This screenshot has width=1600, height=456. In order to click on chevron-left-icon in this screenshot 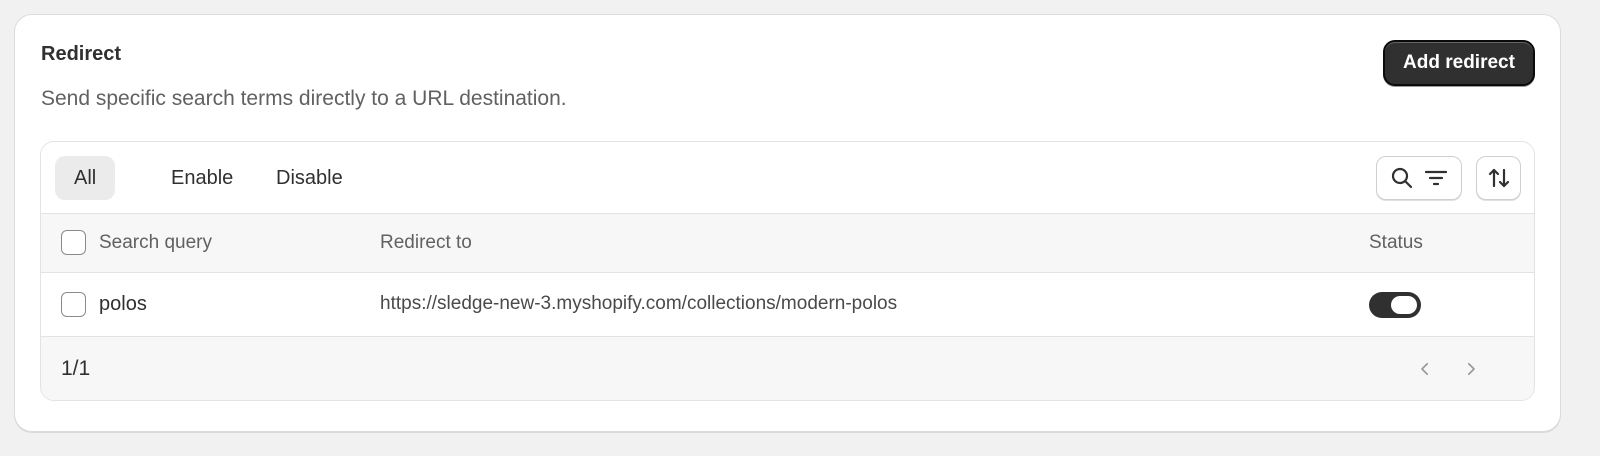, I will do `click(1425, 369)`.